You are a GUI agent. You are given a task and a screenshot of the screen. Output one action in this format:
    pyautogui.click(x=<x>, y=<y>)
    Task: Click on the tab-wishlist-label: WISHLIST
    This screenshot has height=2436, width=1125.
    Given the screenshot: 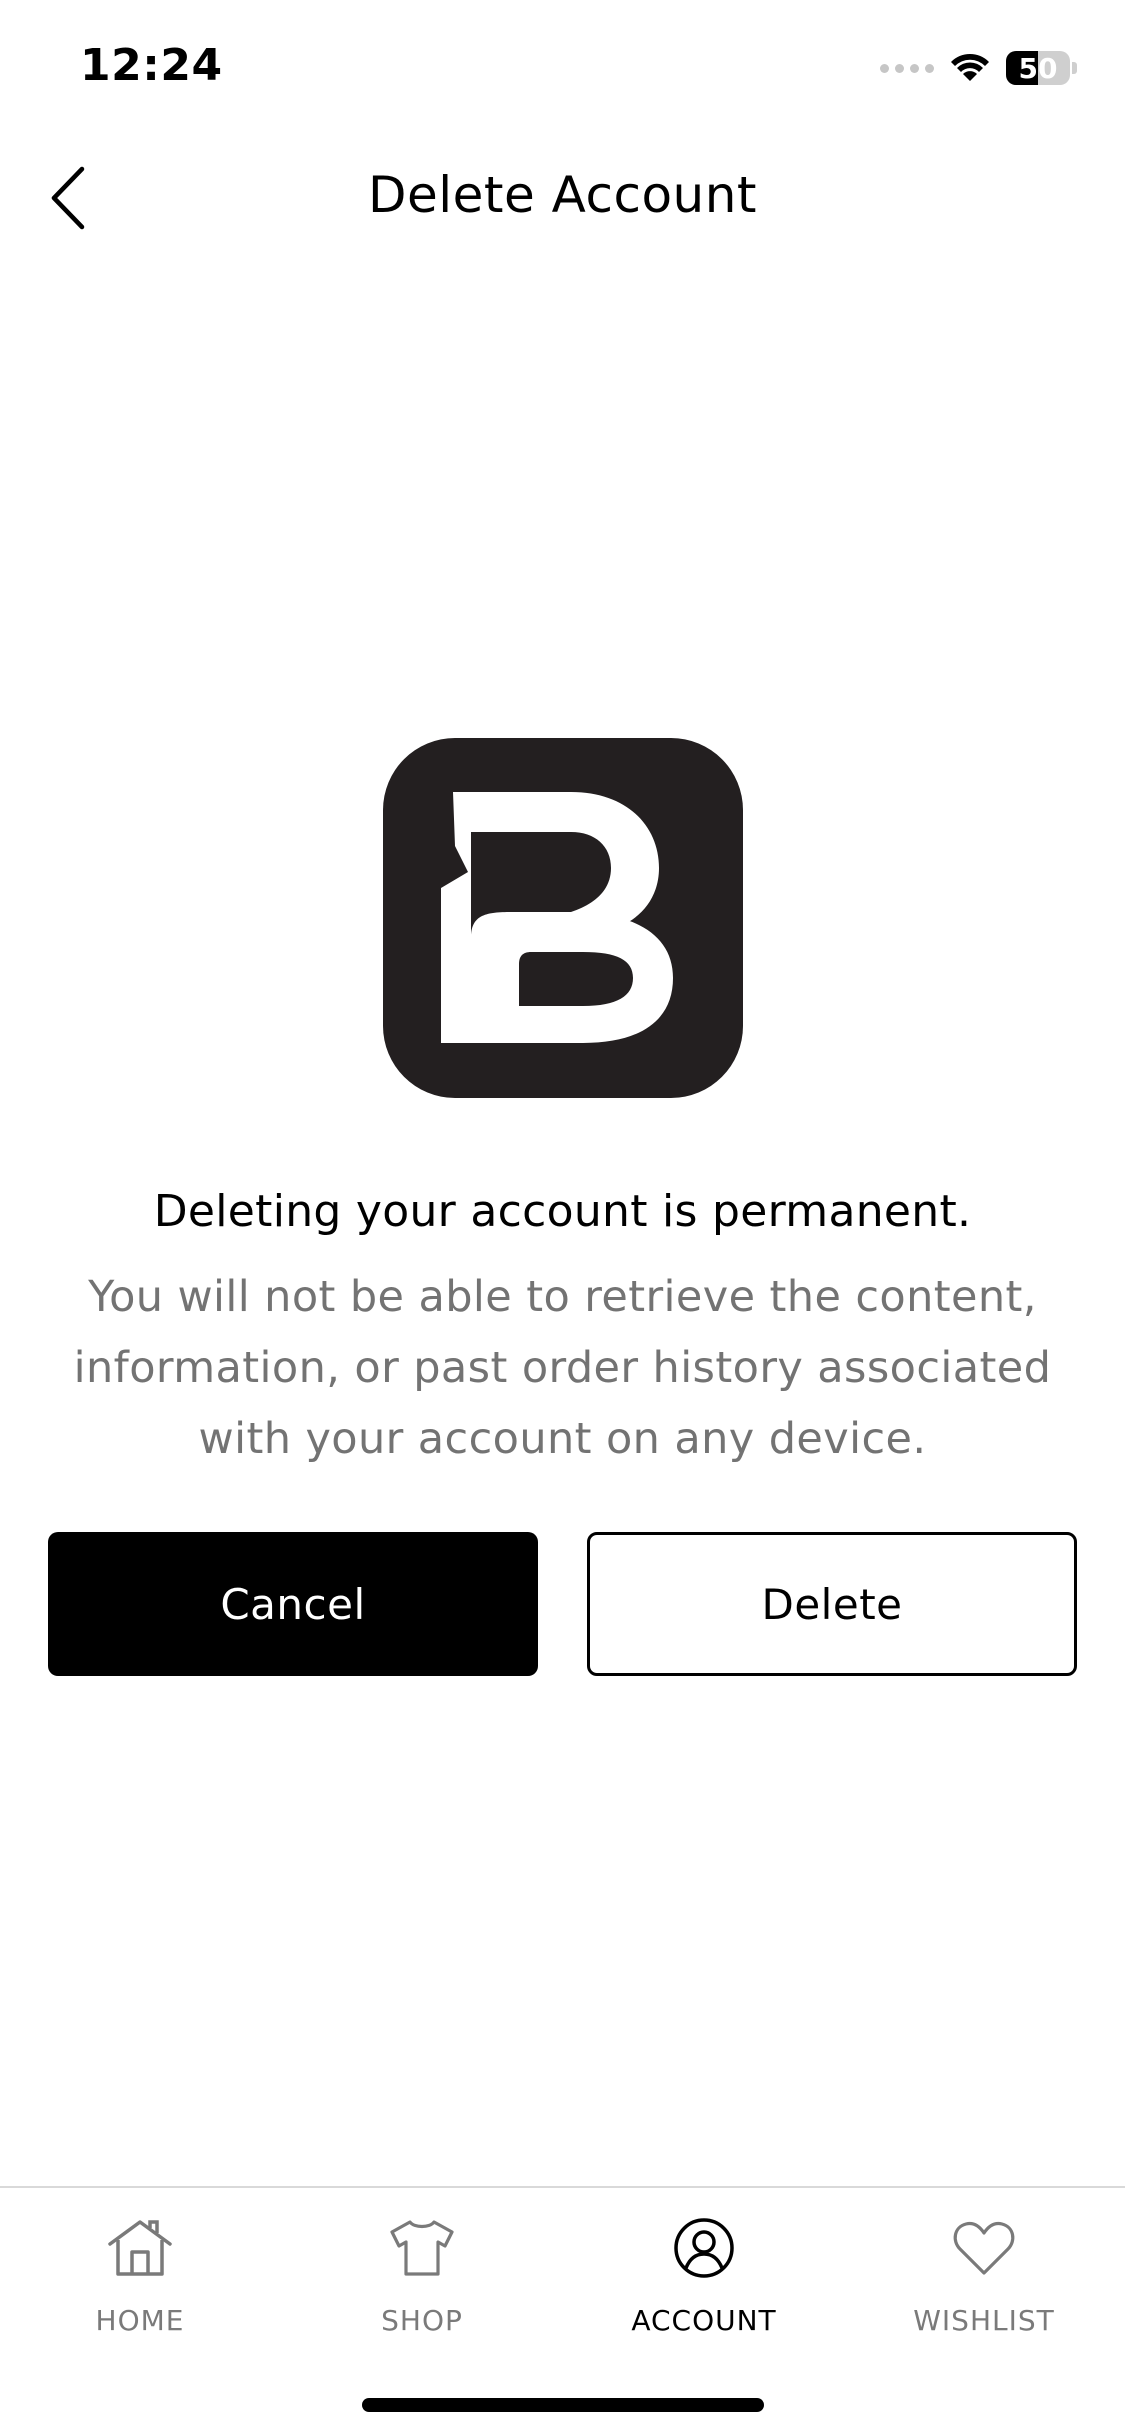 What is the action you would take?
    pyautogui.click(x=984, y=2320)
    